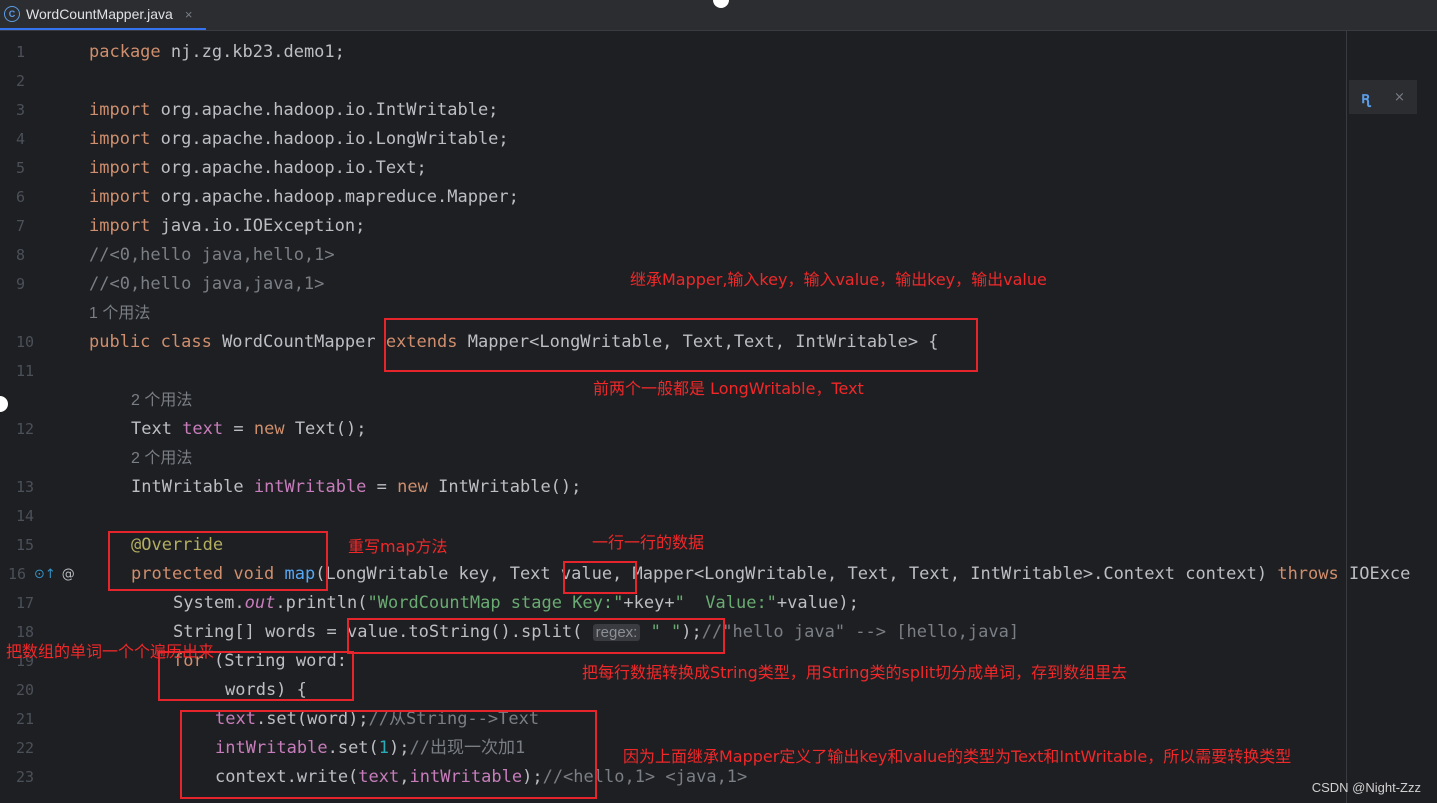 This screenshot has width=1437, height=803. Describe the element at coordinates (25, 429) in the screenshot. I see `line-number: 12` at that location.